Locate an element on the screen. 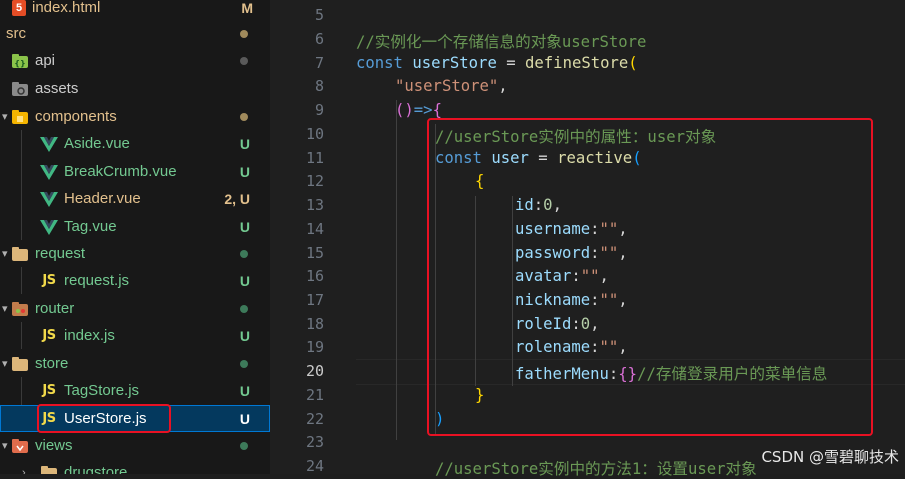 The image size is (905, 479). comment: //userStore实例中的方法1：设置user对象 is located at coordinates (596, 469).